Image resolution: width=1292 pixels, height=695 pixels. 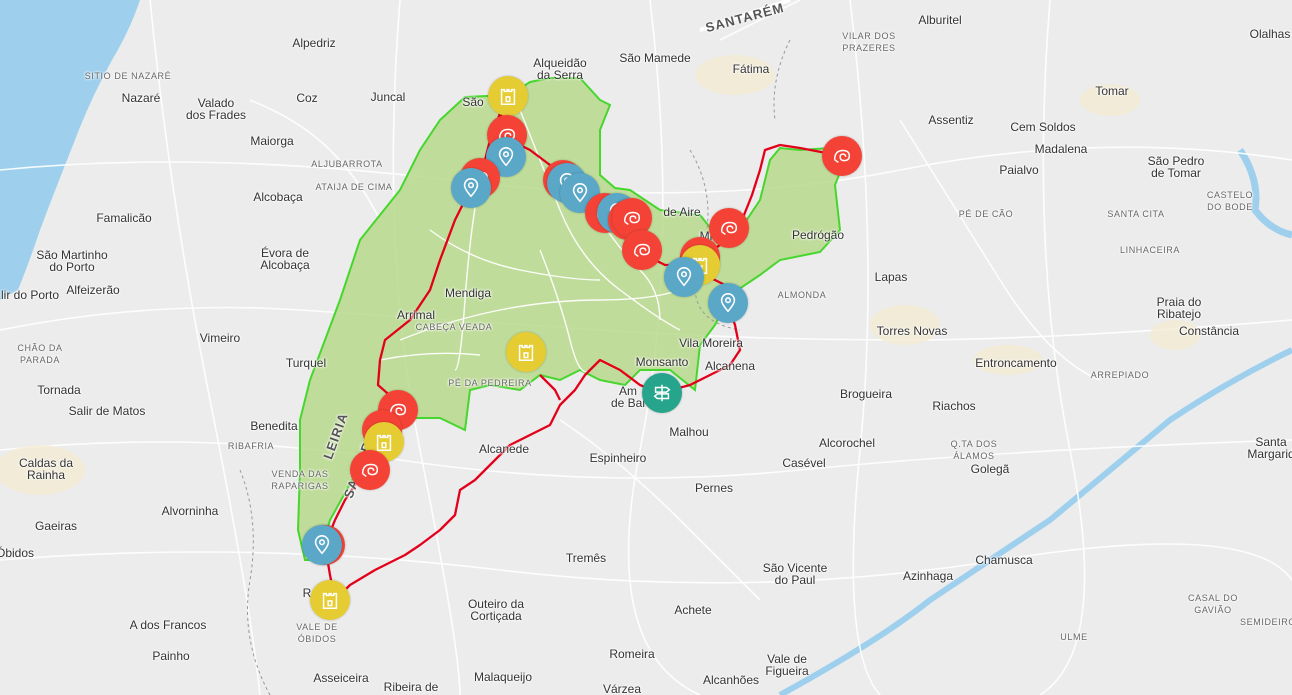 I want to click on place-label: Praia do Ribatejo, so click(x=1179, y=308).